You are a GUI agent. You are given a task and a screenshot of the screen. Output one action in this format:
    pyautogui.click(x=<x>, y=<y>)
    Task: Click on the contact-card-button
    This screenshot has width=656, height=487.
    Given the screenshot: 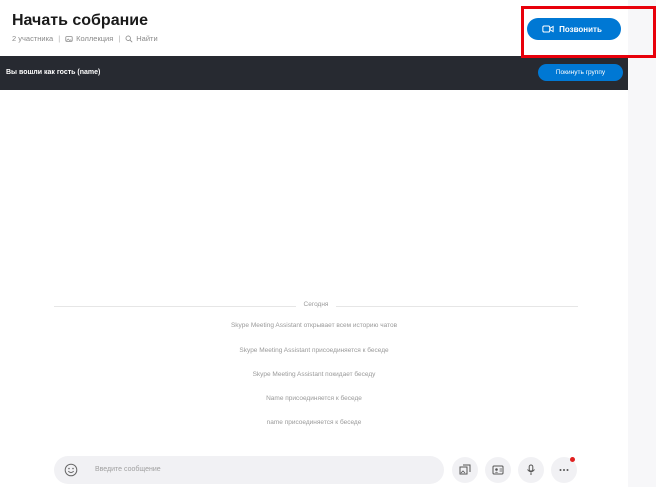 What is the action you would take?
    pyautogui.click(x=498, y=470)
    